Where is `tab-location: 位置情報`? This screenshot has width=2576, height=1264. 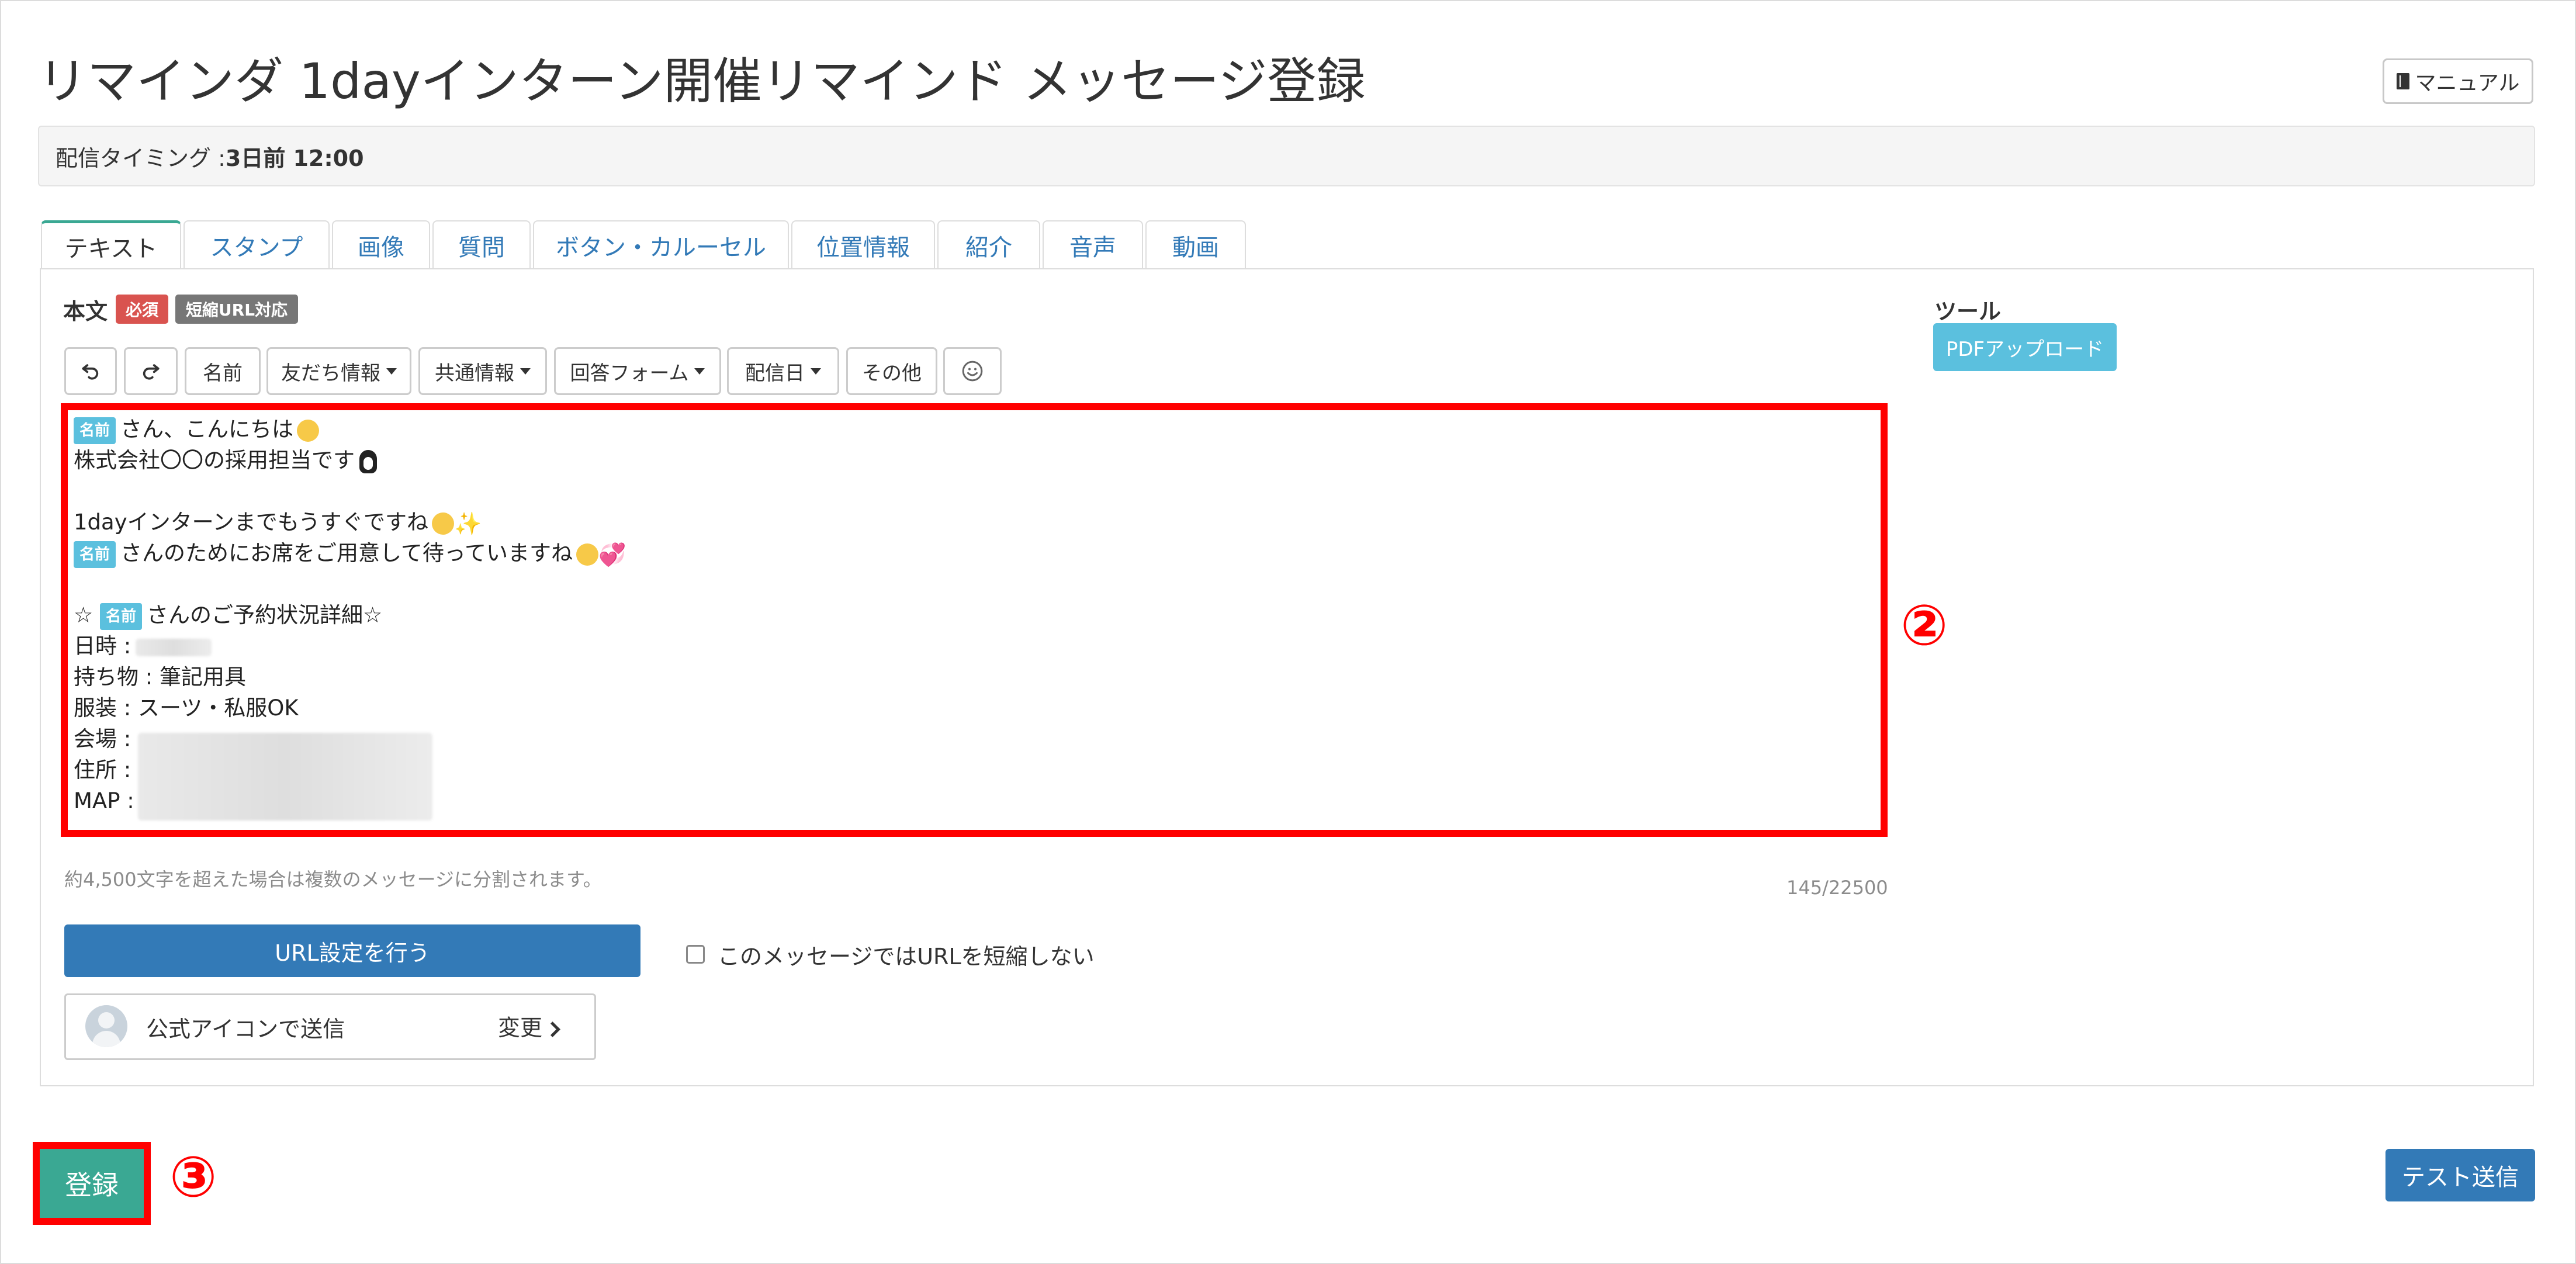 tab-location: 位置情報 is located at coordinates (863, 244).